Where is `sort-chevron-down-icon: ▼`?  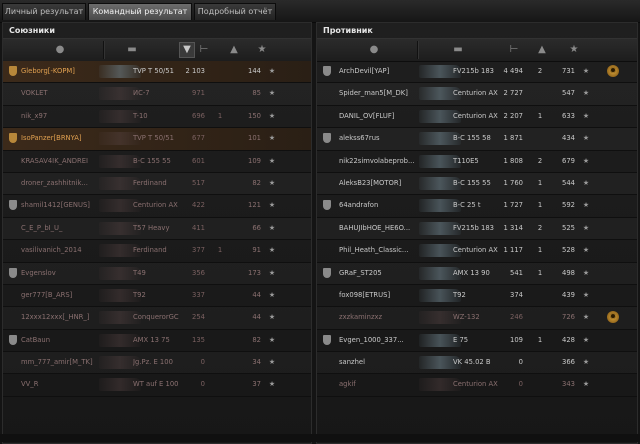
sort-chevron-down-icon: ▼ is located at coordinates (187, 50).